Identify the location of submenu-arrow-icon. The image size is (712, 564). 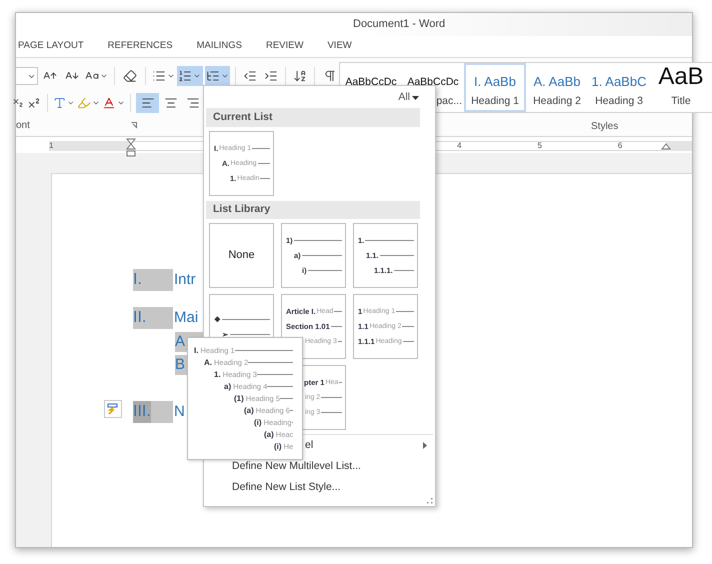
(425, 445).